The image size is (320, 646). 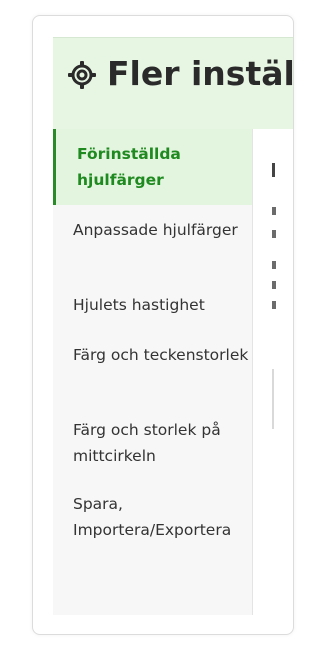 I want to click on content-heading-fragment, so click(x=273, y=170).